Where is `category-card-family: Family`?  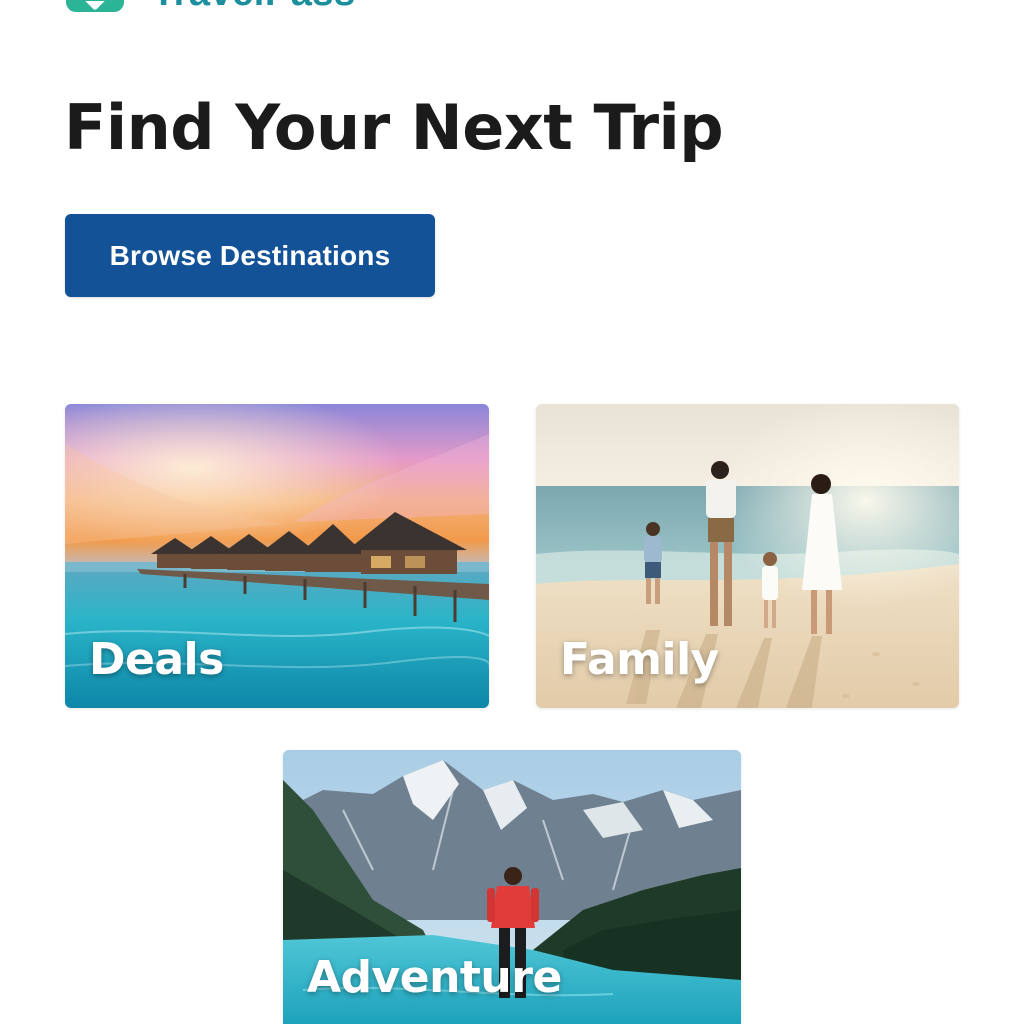
category-card-family: Family is located at coordinates (747, 556).